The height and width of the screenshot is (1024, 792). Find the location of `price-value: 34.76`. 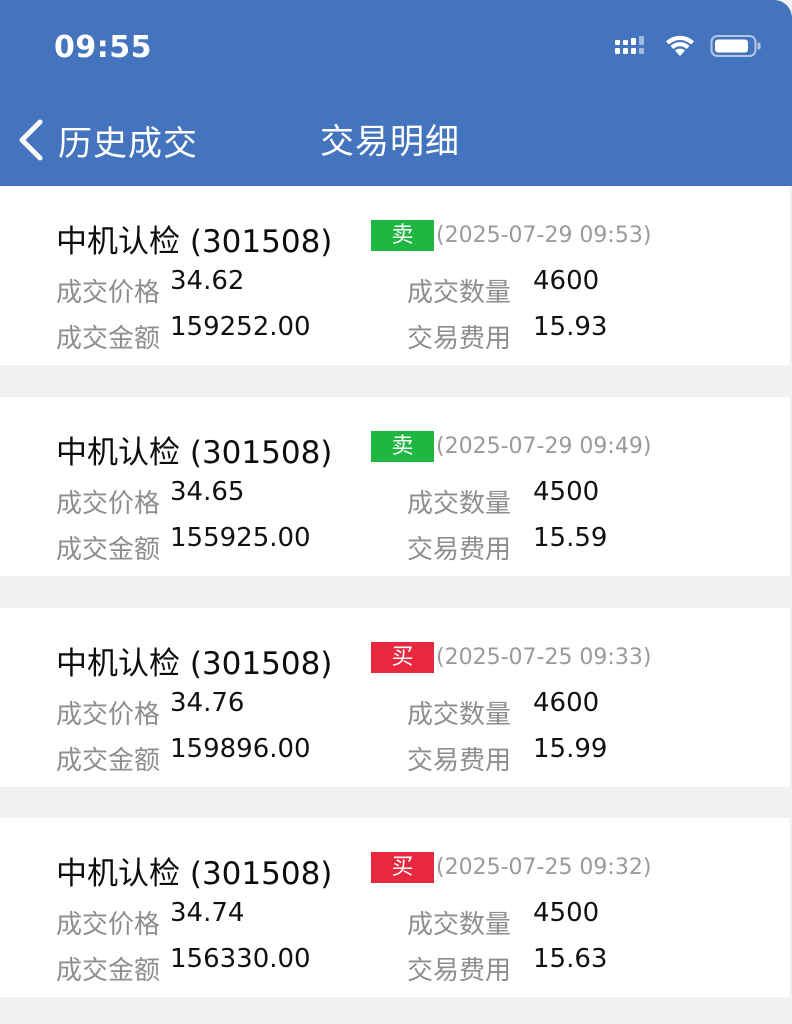

price-value: 34.76 is located at coordinates (207, 703).